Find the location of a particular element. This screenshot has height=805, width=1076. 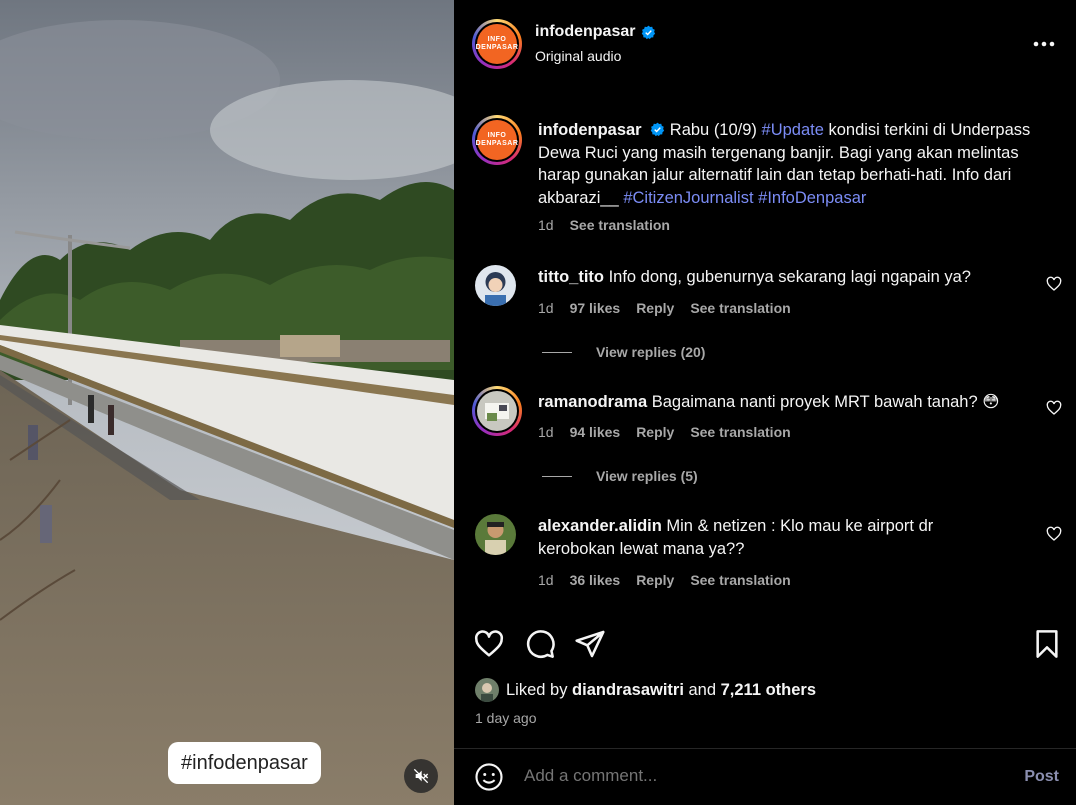

view-replies-label: View replies (5) is located at coordinates (647, 476).